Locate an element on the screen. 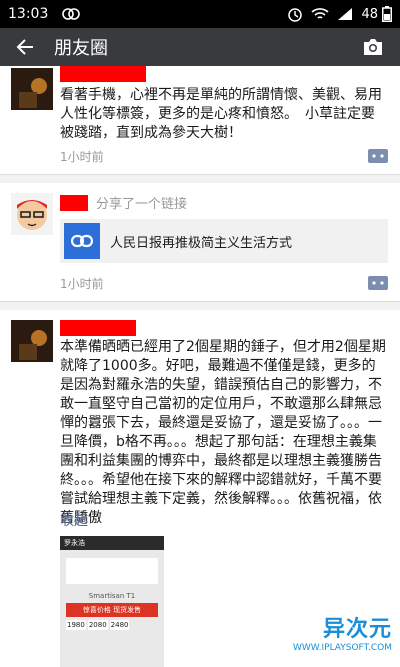 The width and height of the screenshot is (400, 667). battery-icon is located at coordinates (387, 14).